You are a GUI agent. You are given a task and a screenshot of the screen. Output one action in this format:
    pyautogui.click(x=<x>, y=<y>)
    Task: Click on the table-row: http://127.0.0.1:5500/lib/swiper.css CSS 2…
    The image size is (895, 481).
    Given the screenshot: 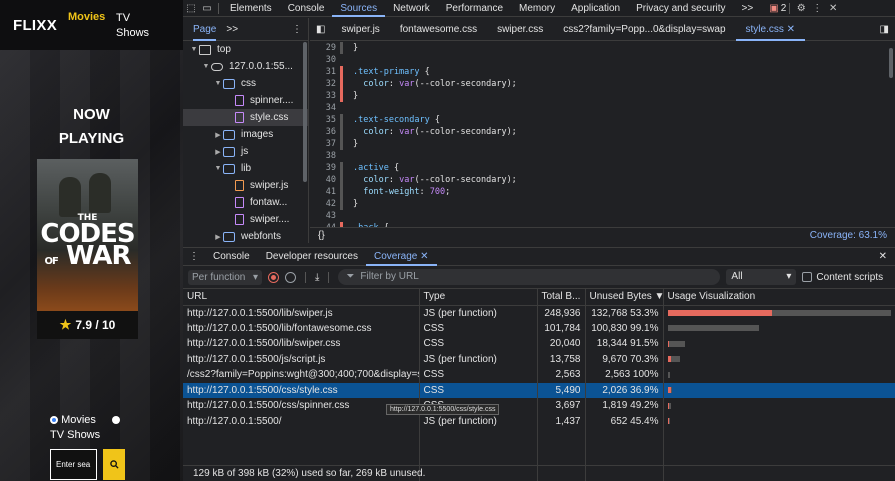 What is the action you would take?
    pyautogui.click(x=539, y=344)
    